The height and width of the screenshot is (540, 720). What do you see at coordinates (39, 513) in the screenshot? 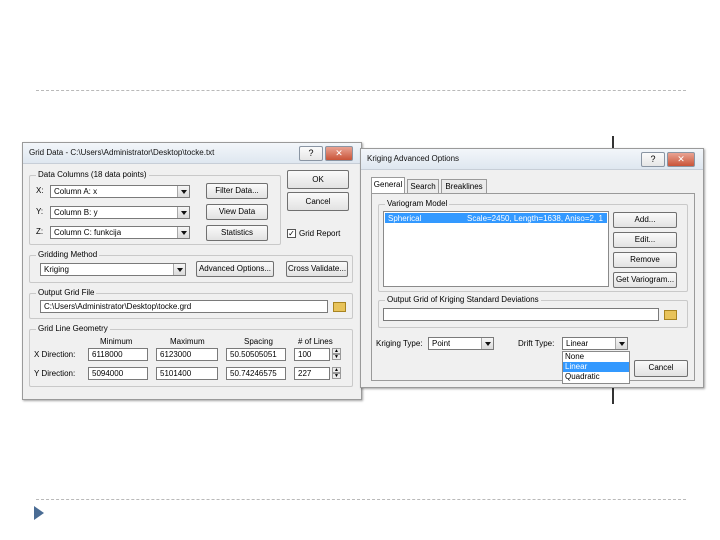
I see `slide-bullet-arrow-icon` at bounding box center [39, 513].